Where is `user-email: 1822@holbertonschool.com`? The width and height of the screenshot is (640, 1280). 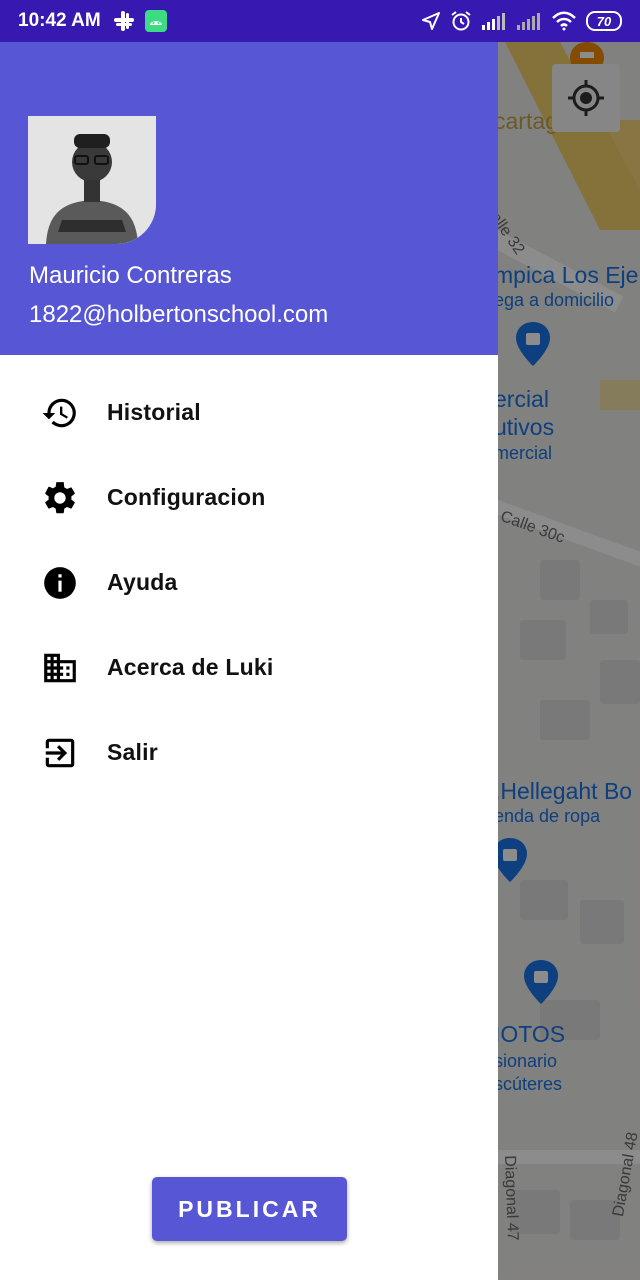
user-email: 1822@holbertonschool.com is located at coordinates (179, 314).